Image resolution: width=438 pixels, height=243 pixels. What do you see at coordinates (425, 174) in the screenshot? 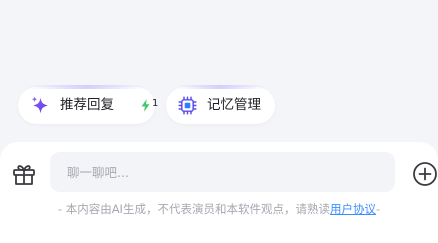
I see `plus-circle-icon` at bounding box center [425, 174].